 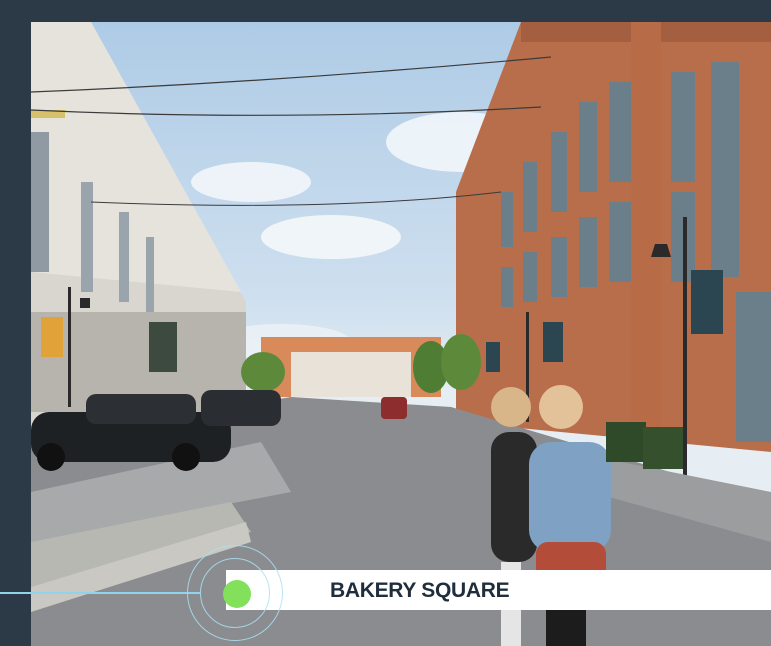 I want to click on location-dot-icon, so click(x=237, y=594).